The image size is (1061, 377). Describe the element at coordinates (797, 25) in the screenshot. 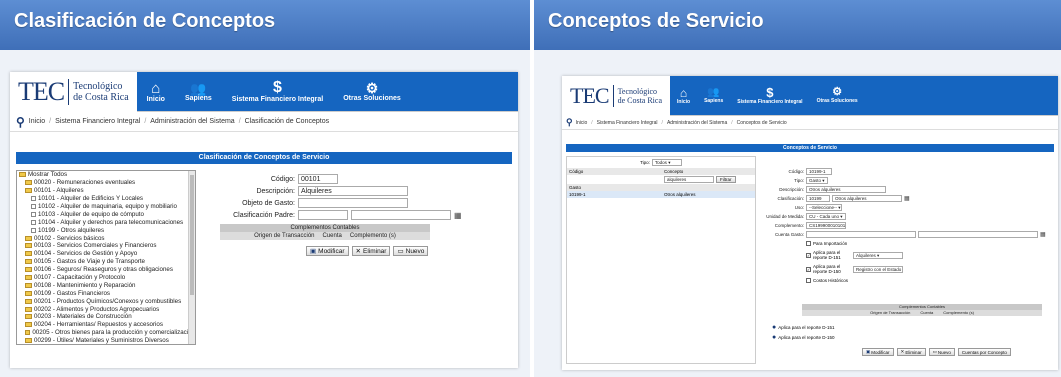

I see `slide-title: Conceptos de Servicio` at that location.